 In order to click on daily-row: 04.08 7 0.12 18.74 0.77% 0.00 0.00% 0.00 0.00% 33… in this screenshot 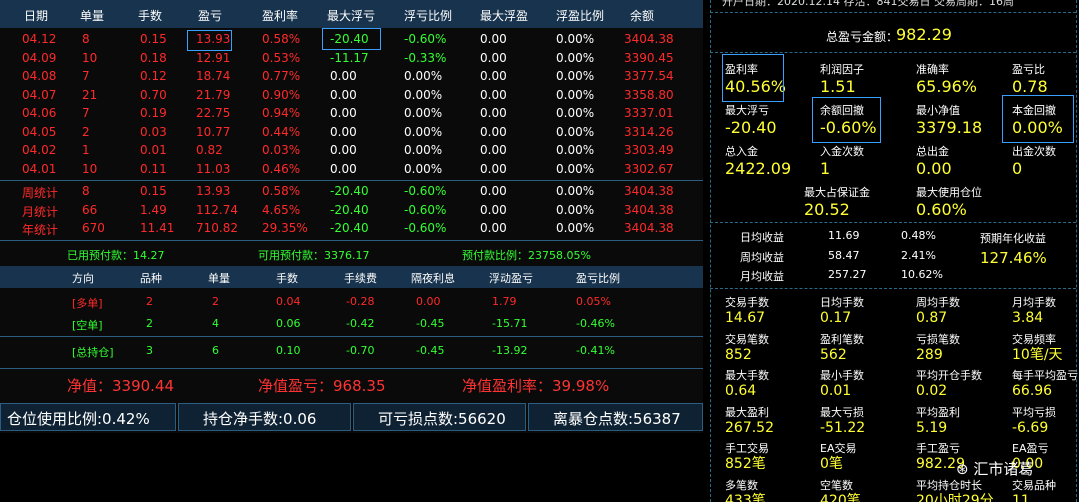, I will do `click(351, 78)`.